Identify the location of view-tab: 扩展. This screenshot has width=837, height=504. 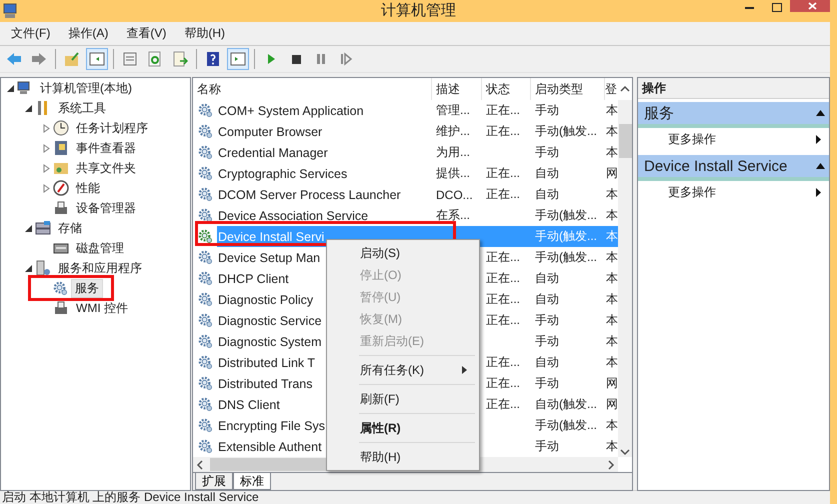
(214, 481).